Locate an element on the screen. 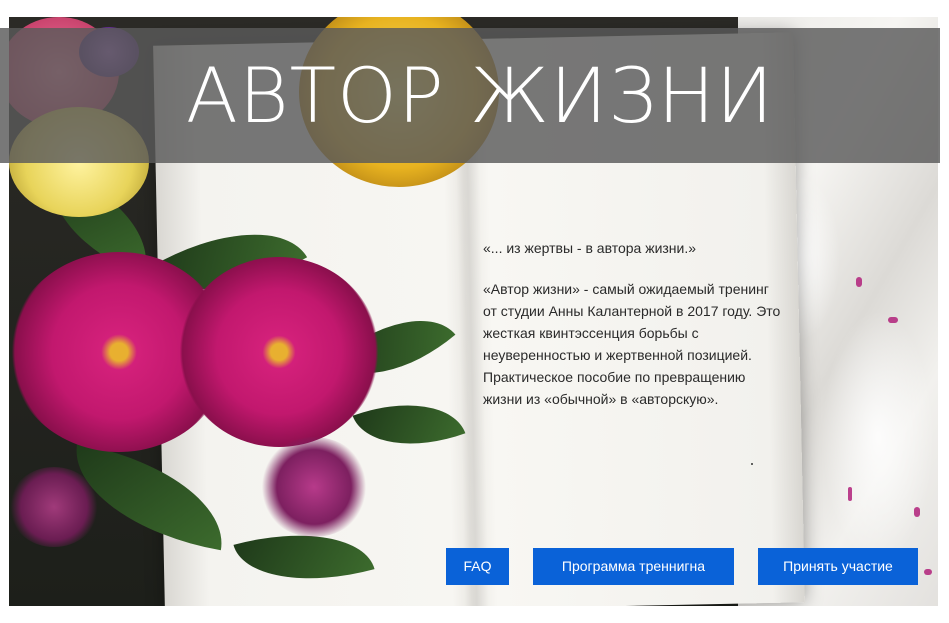 Image resolution: width=949 pixels, height=623 pixels. magenta-daisy is located at coordinates (279, 352).